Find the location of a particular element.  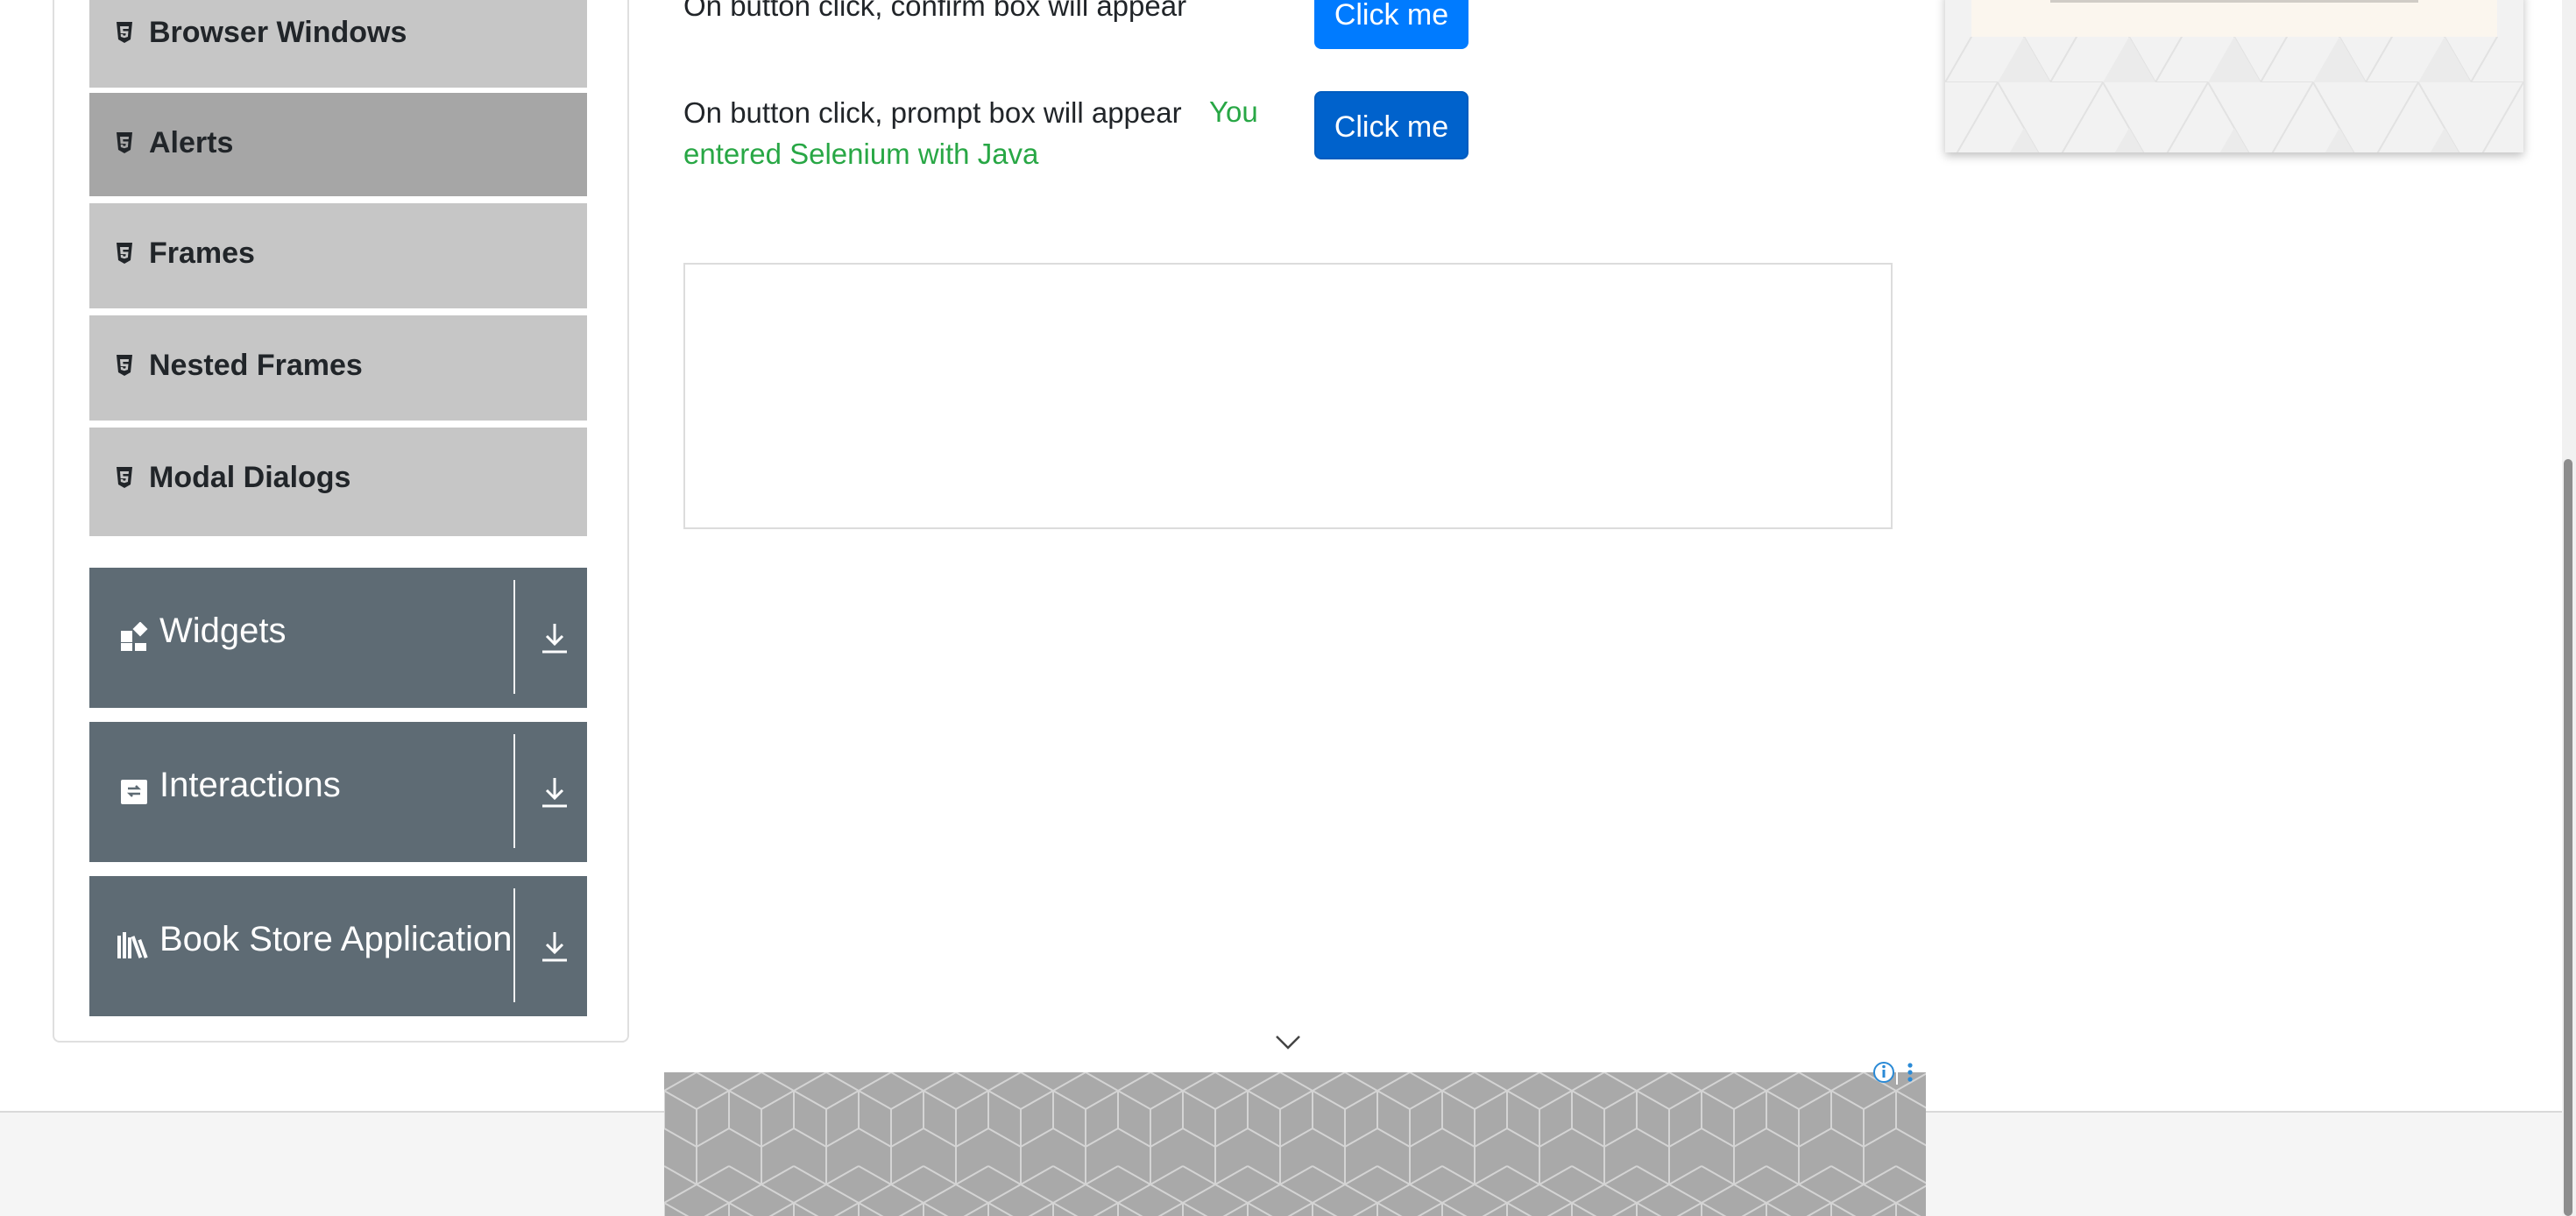

ad-frame is located at coordinates (1288, 396).